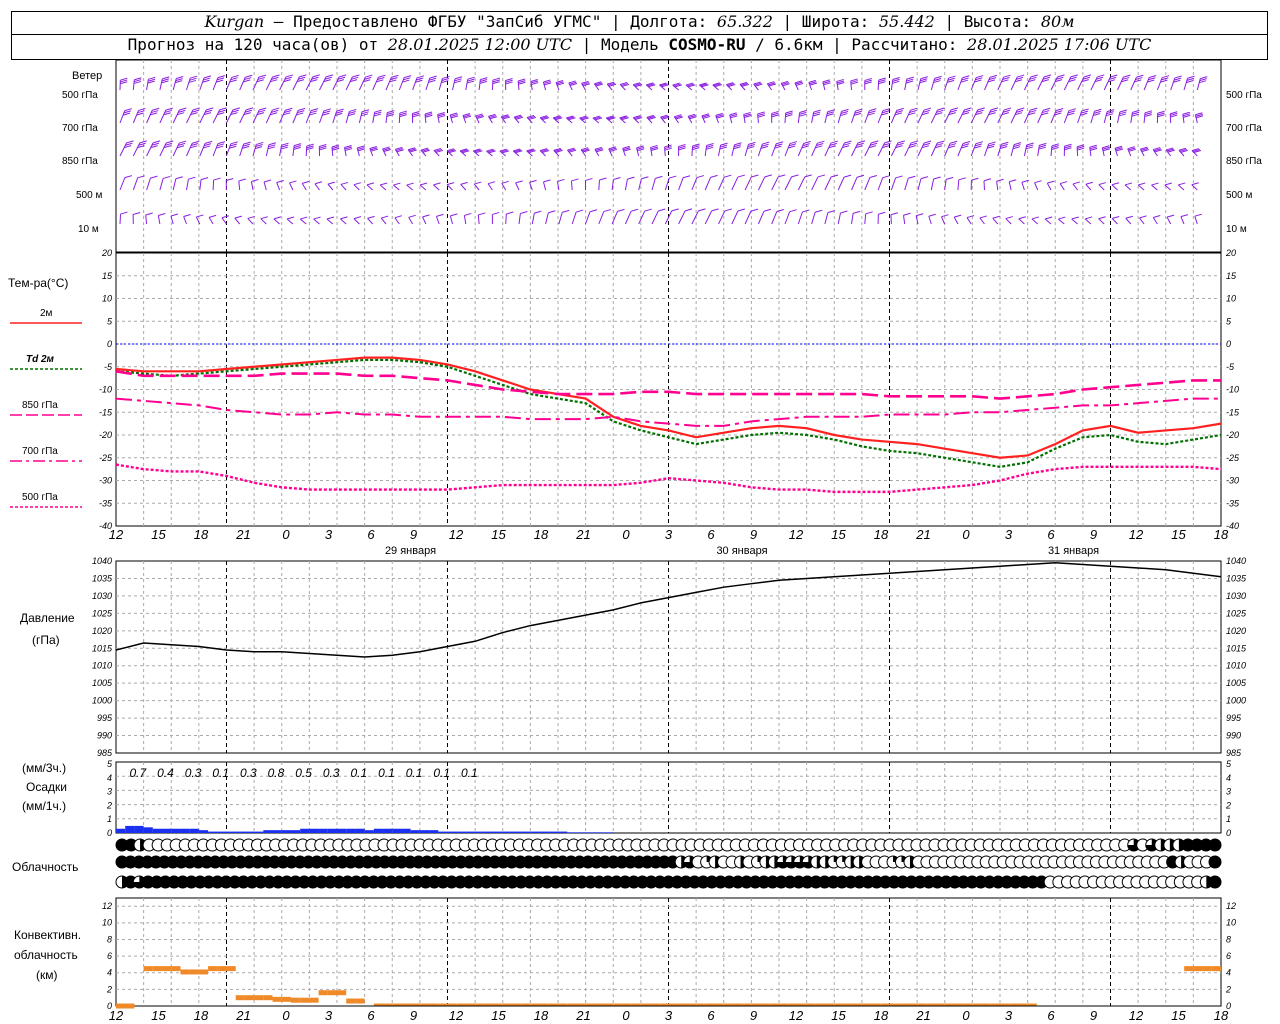  Describe the element at coordinates (329, 534) in the screenshot. I see `hour-label-mid: 3` at that location.